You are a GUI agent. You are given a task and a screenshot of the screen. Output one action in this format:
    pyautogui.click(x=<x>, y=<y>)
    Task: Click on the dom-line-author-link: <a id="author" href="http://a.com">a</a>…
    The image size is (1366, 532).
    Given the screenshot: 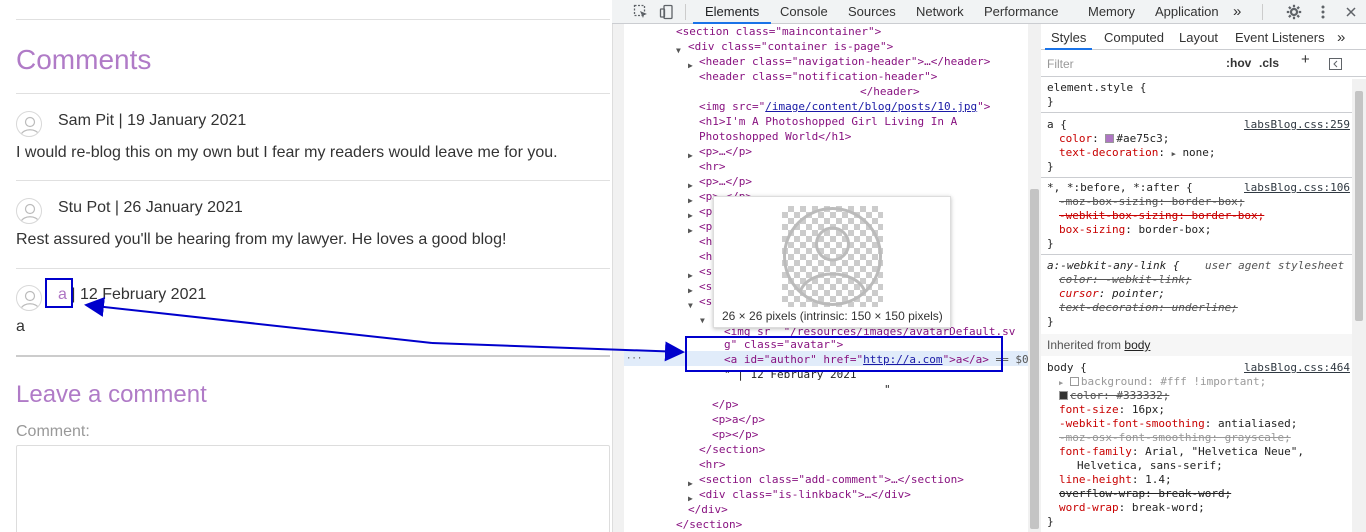 What is the action you would take?
    pyautogui.click(x=876, y=359)
    